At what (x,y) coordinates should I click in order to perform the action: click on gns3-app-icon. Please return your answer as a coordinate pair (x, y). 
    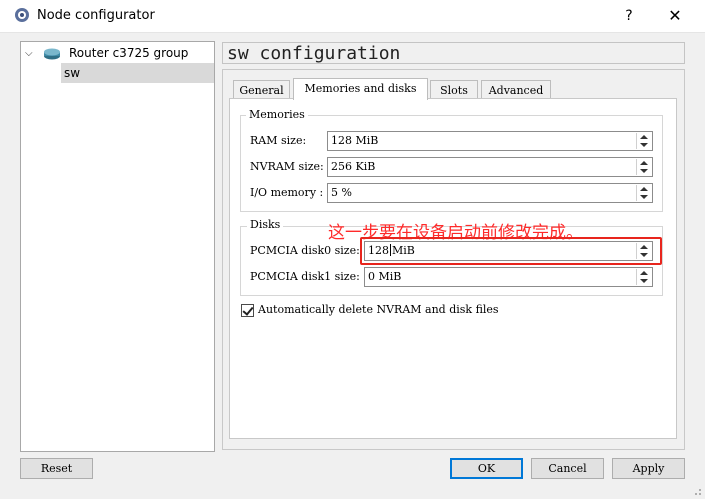
    Looking at the image, I should click on (22, 15).